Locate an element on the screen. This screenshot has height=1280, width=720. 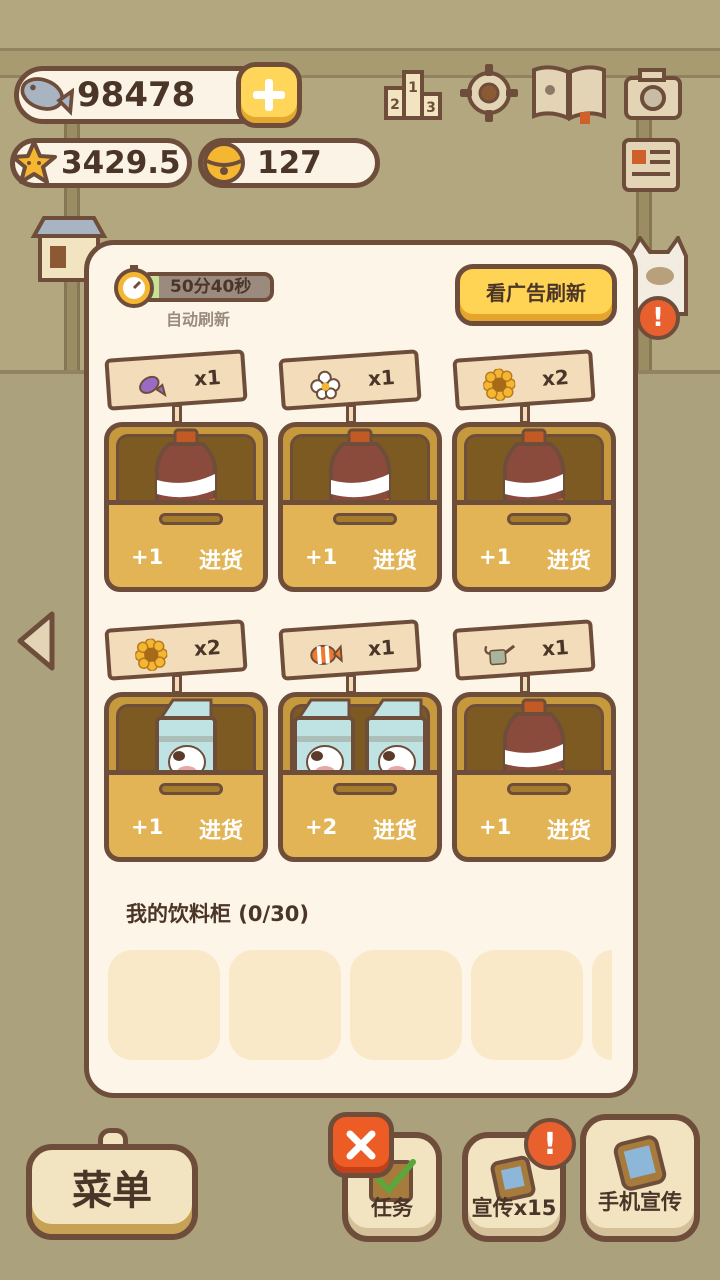
camera-button is located at coordinates (653, 94).